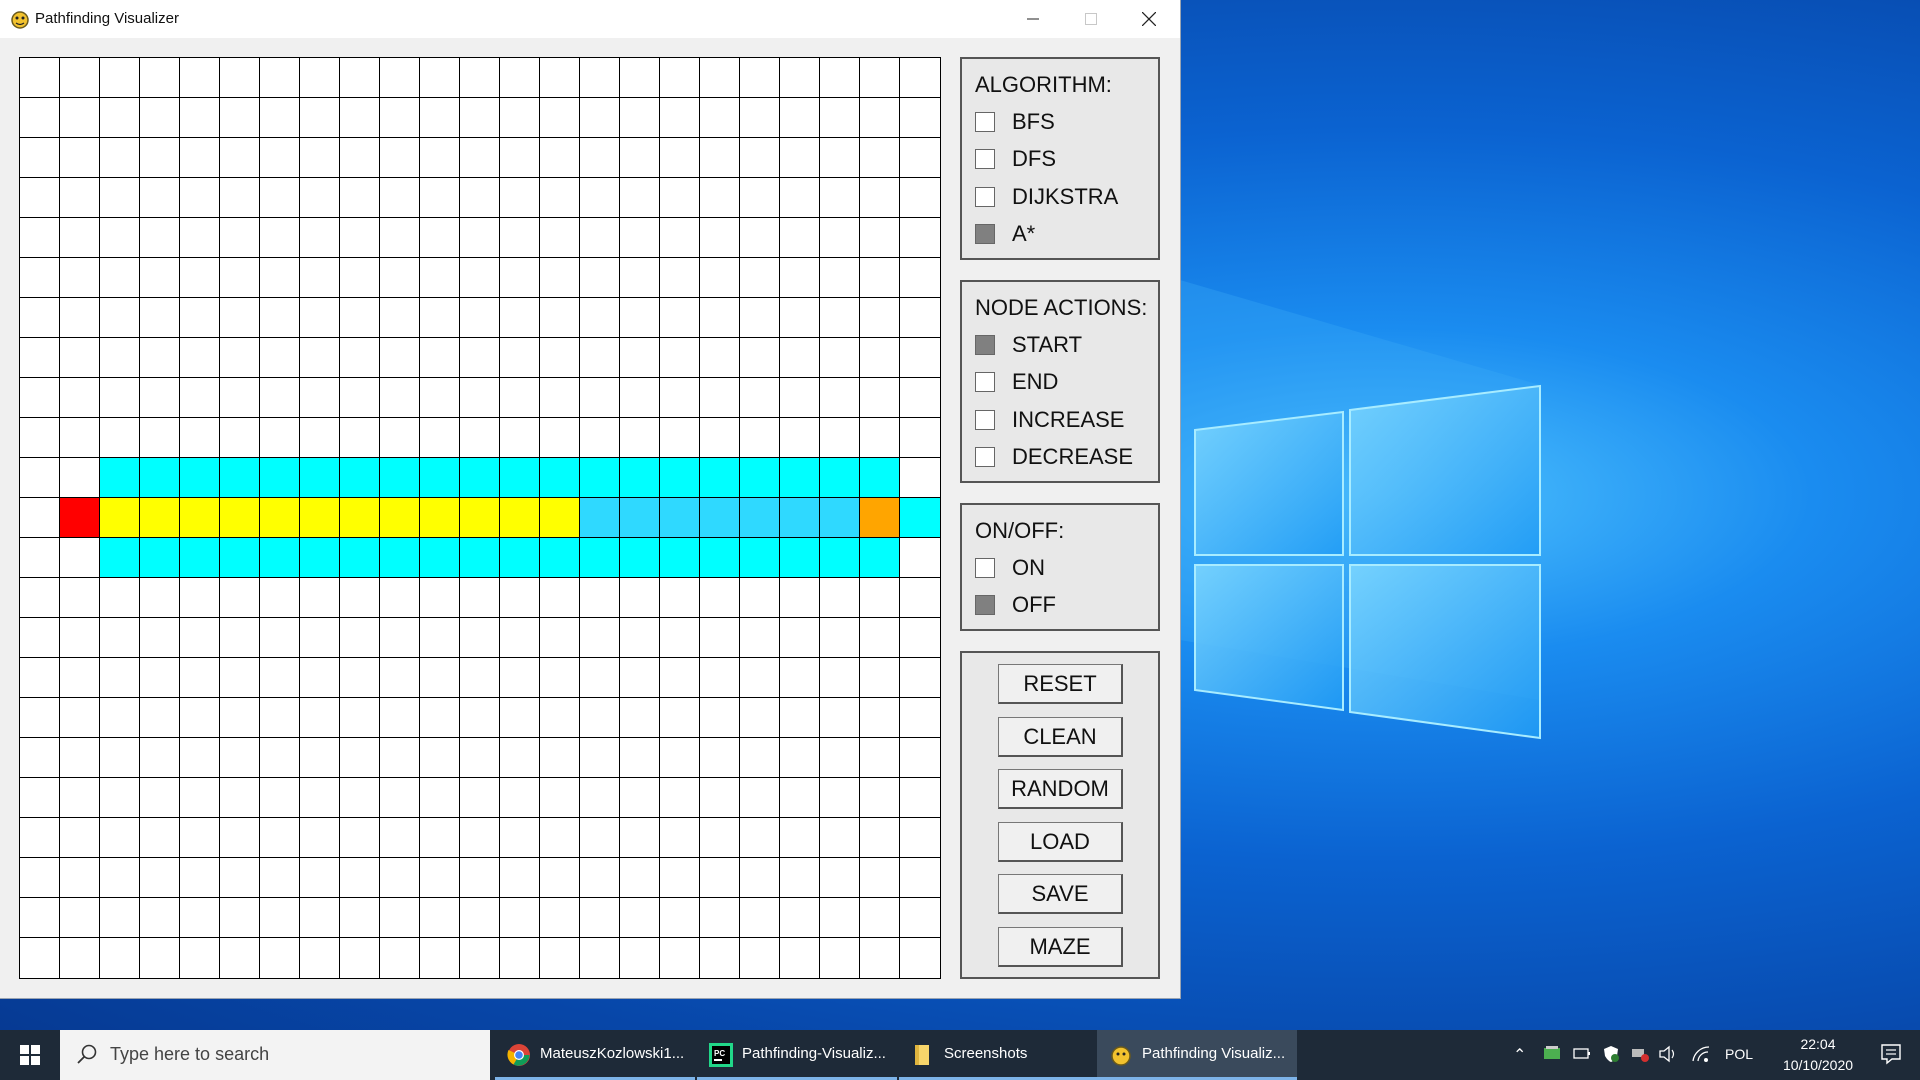 The height and width of the screenshot is (1080, 1920). I want to click on title-bar: Pathfinding Visualizer, so click(590, 19).